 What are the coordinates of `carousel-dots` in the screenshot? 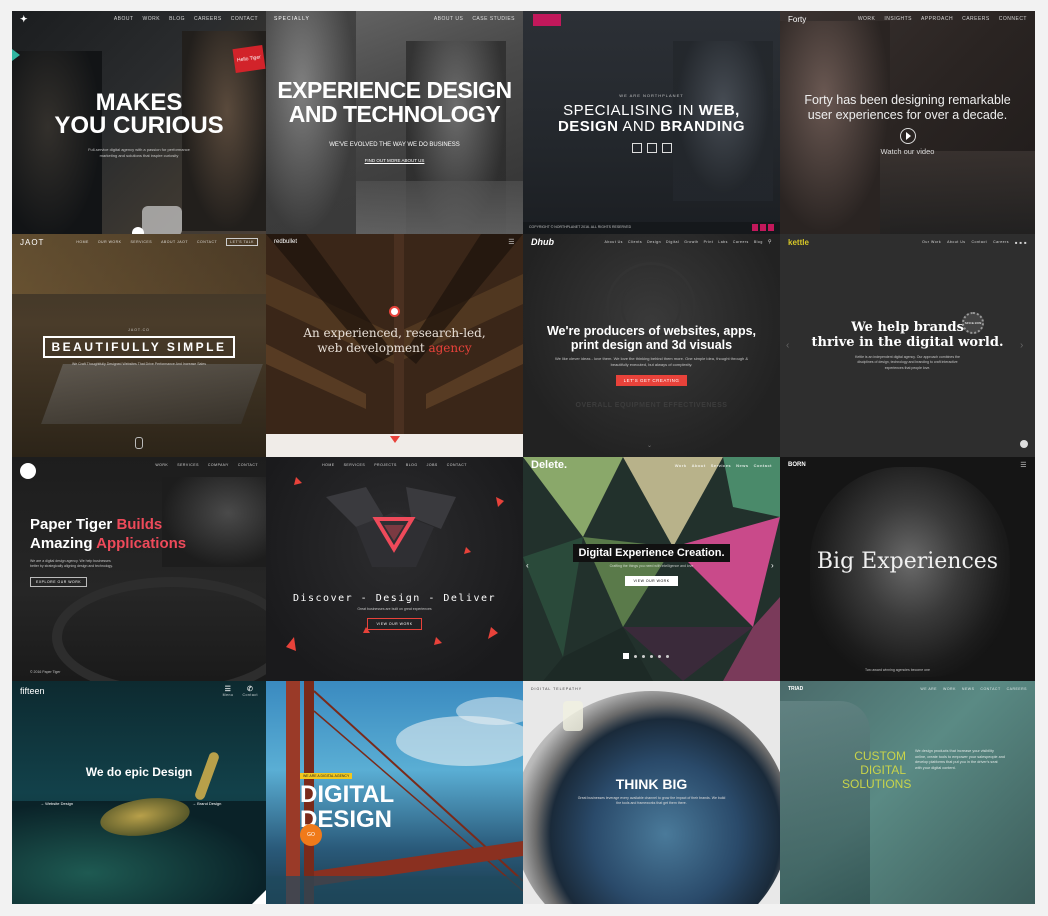 It's located at (646, 656).